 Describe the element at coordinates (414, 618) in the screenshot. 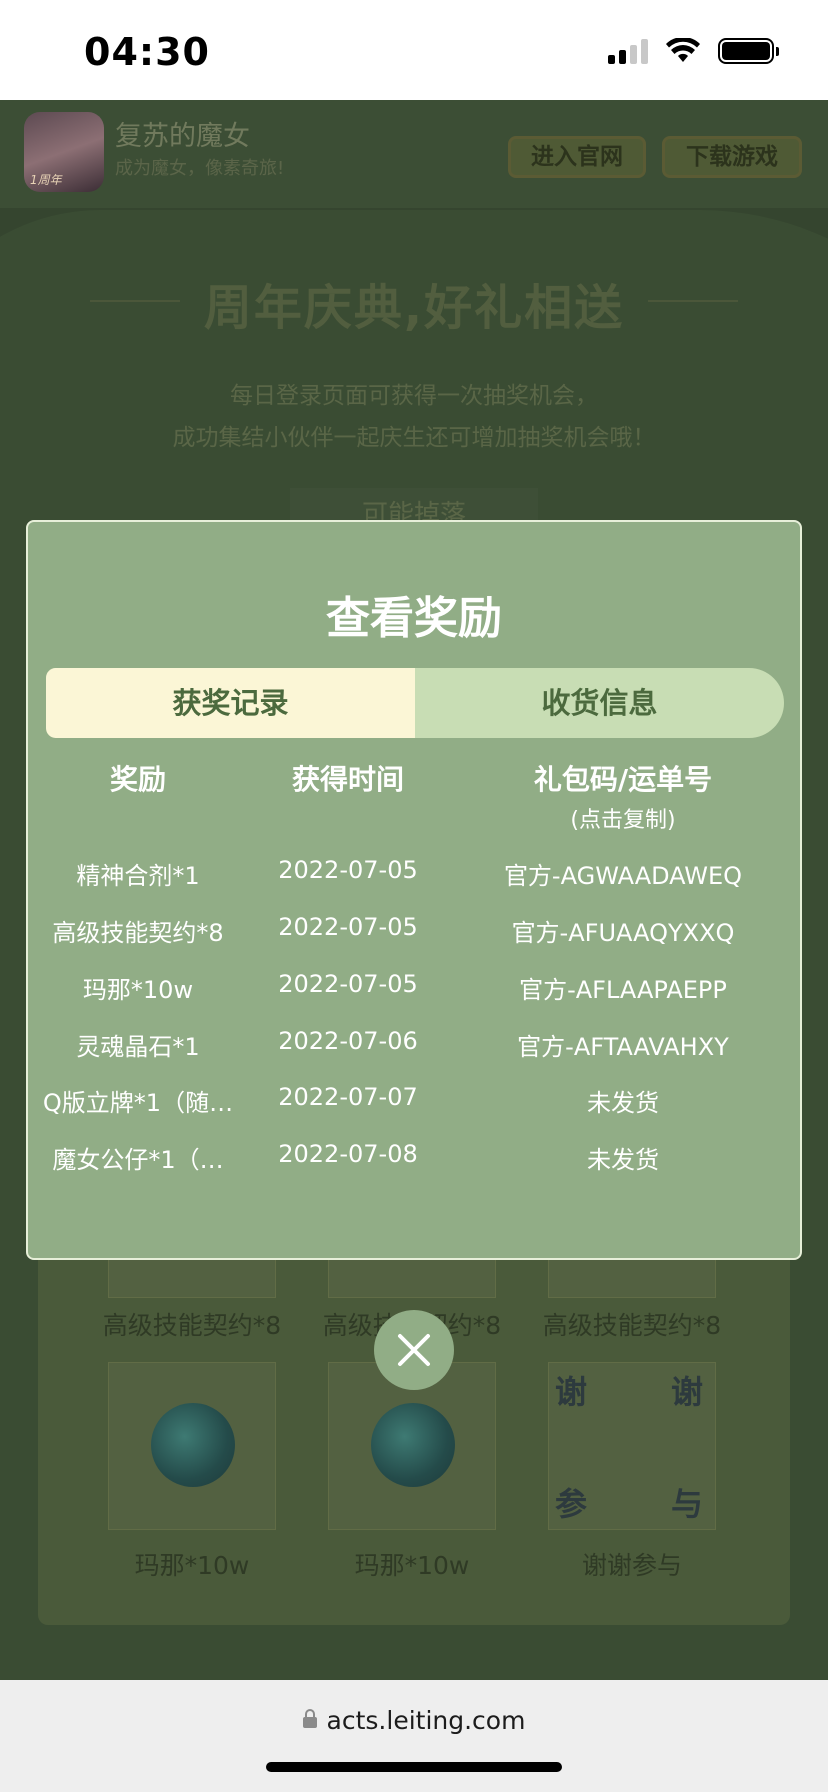

I see `modal-title: 查看奖励` at that location.